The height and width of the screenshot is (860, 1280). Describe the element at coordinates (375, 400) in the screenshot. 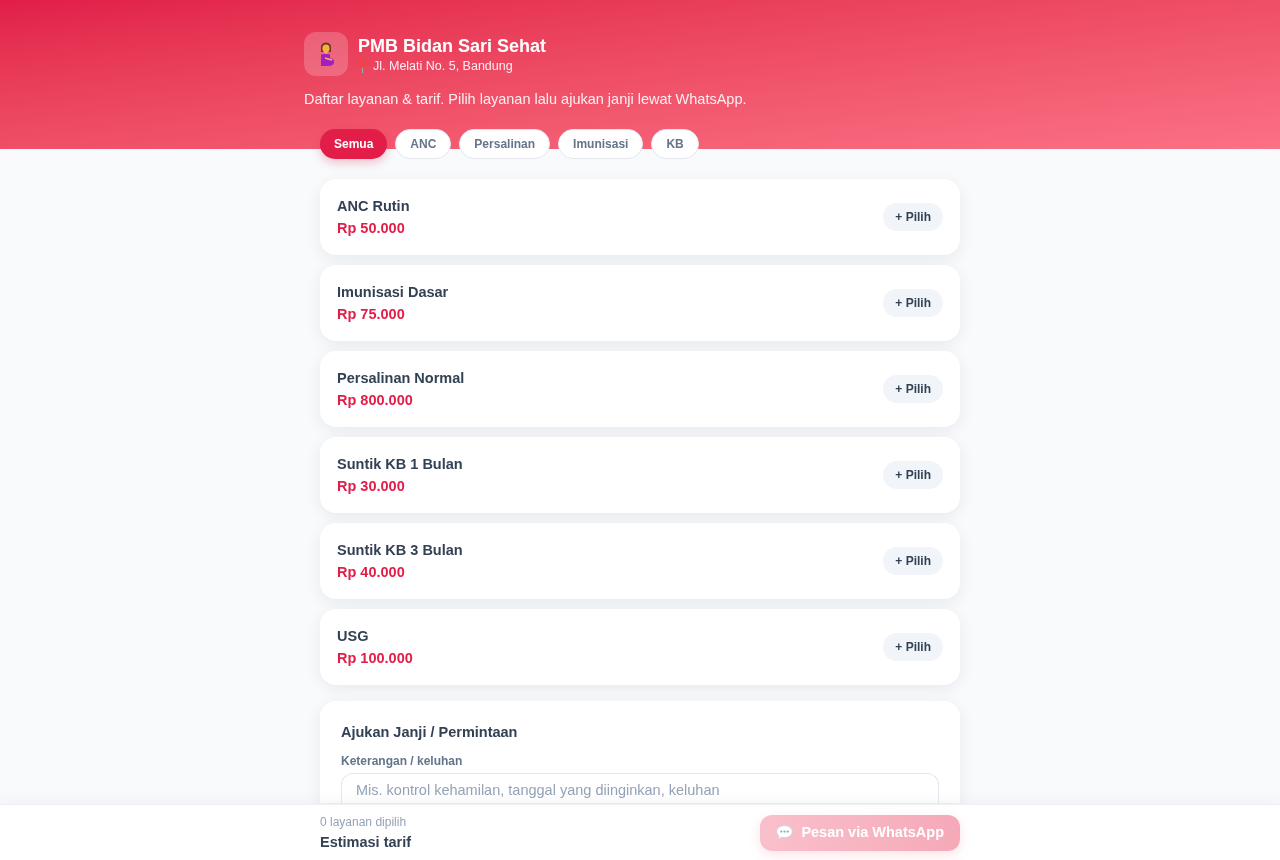

I see `service-price: Rp 800.000` at that location.